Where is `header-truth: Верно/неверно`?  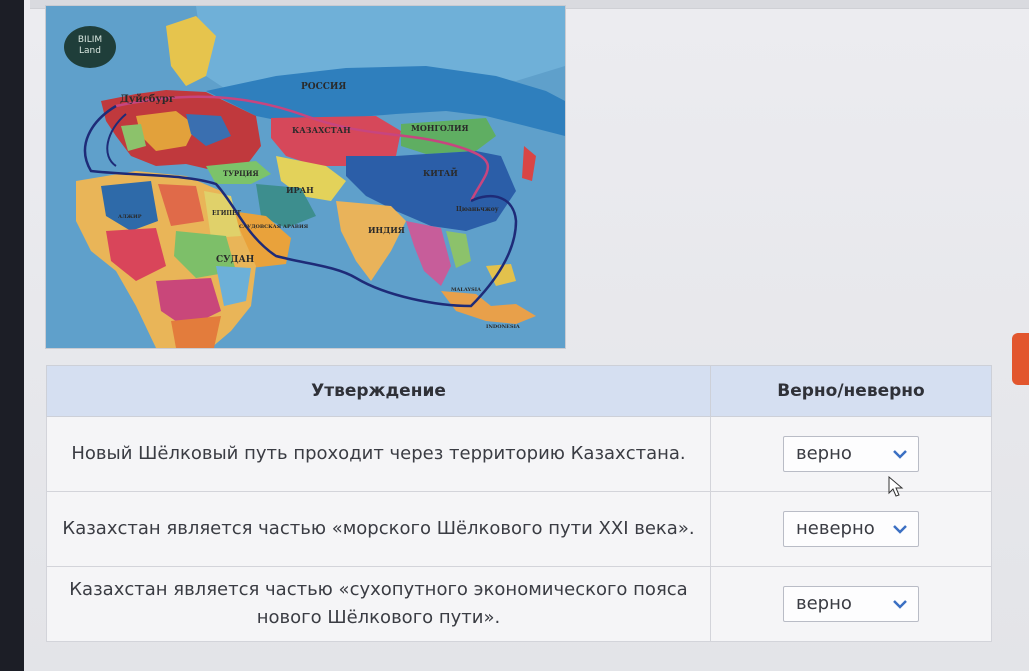
header-truth: Верно/неверно is located at coordinates (851, 391).